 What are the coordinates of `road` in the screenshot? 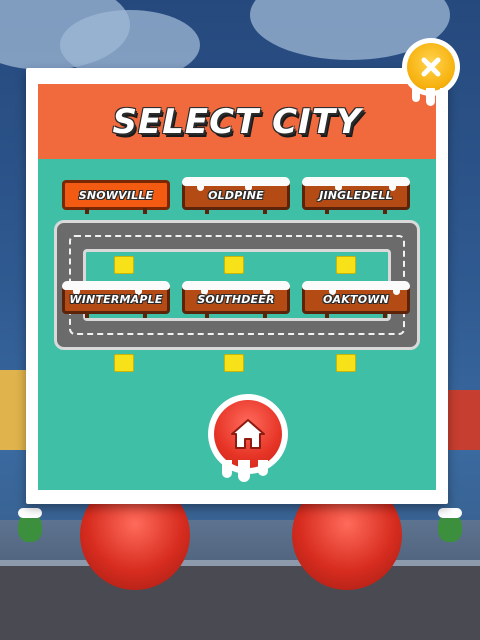 It's located at (240, 600).